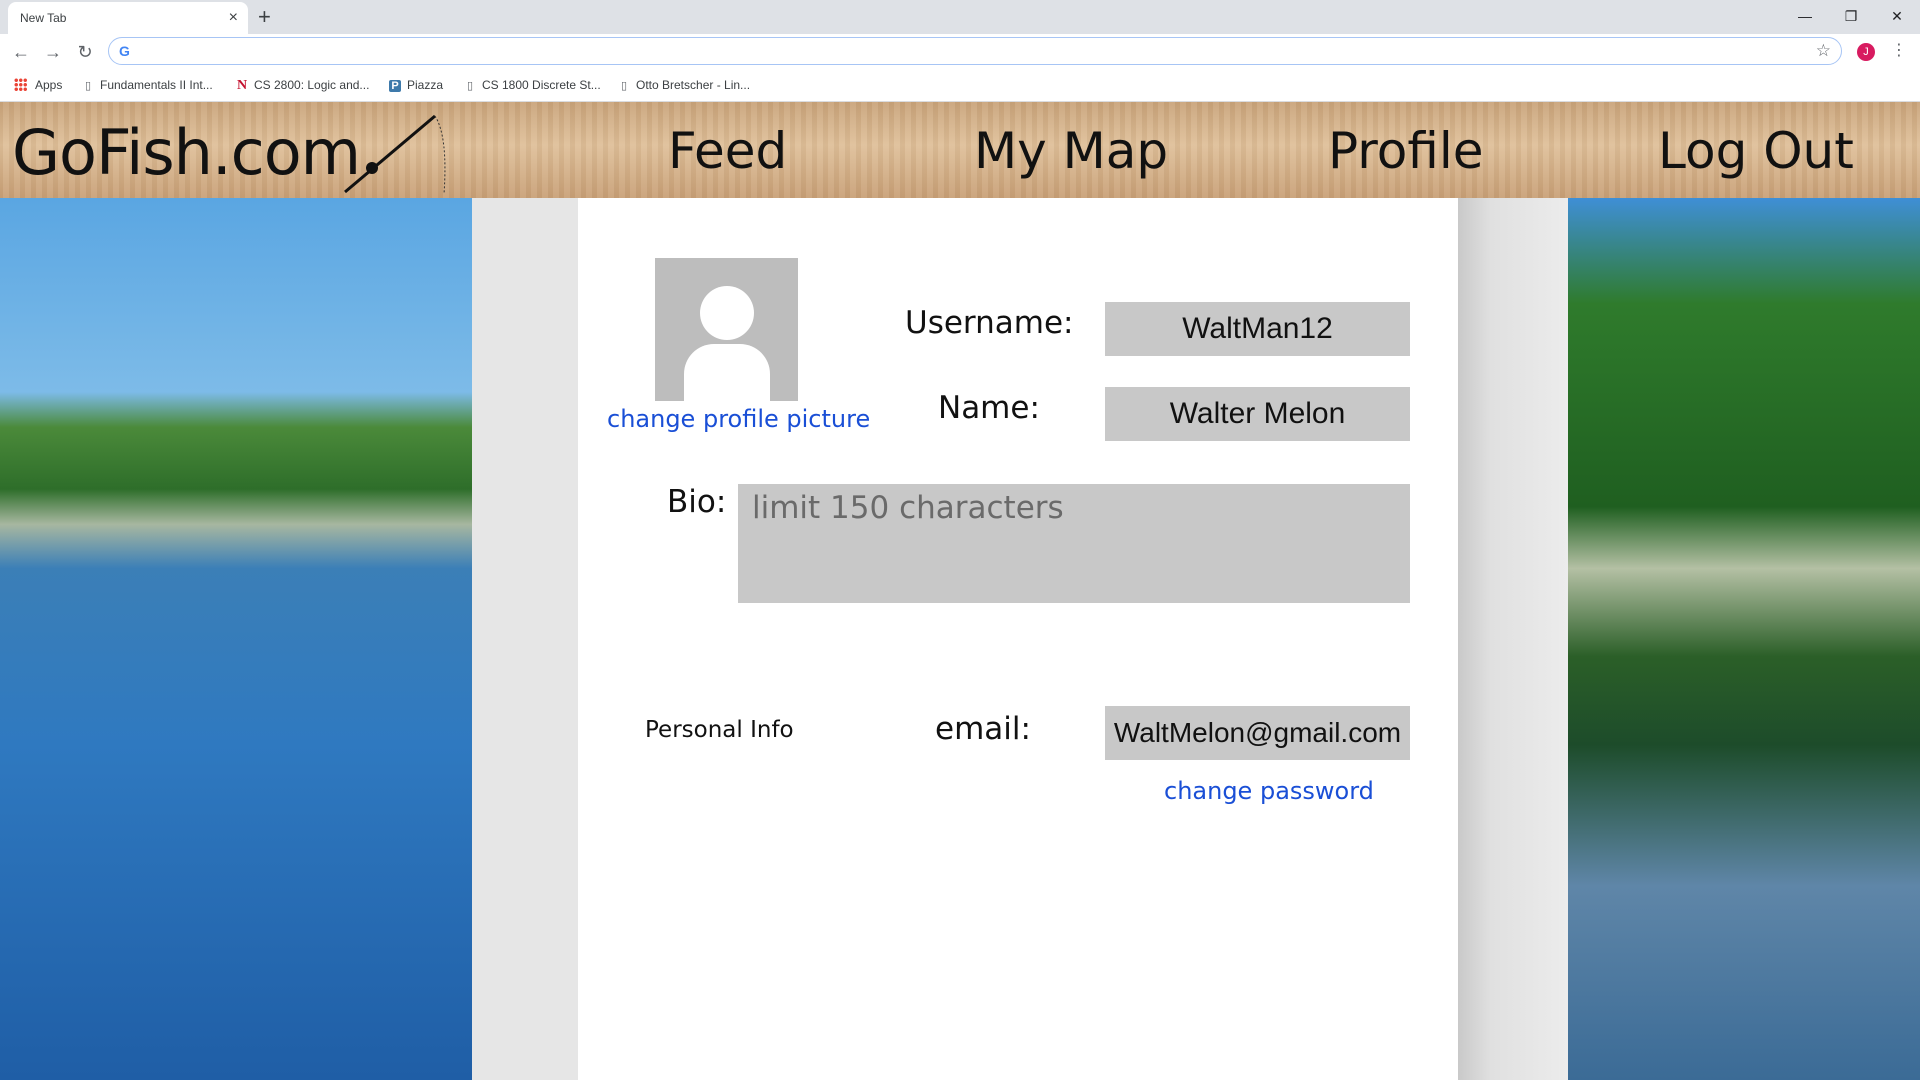 The width and height of the screenshot is (1920, 1080). I want to click on personal-info-label: Personal Info, so click(719, 730).